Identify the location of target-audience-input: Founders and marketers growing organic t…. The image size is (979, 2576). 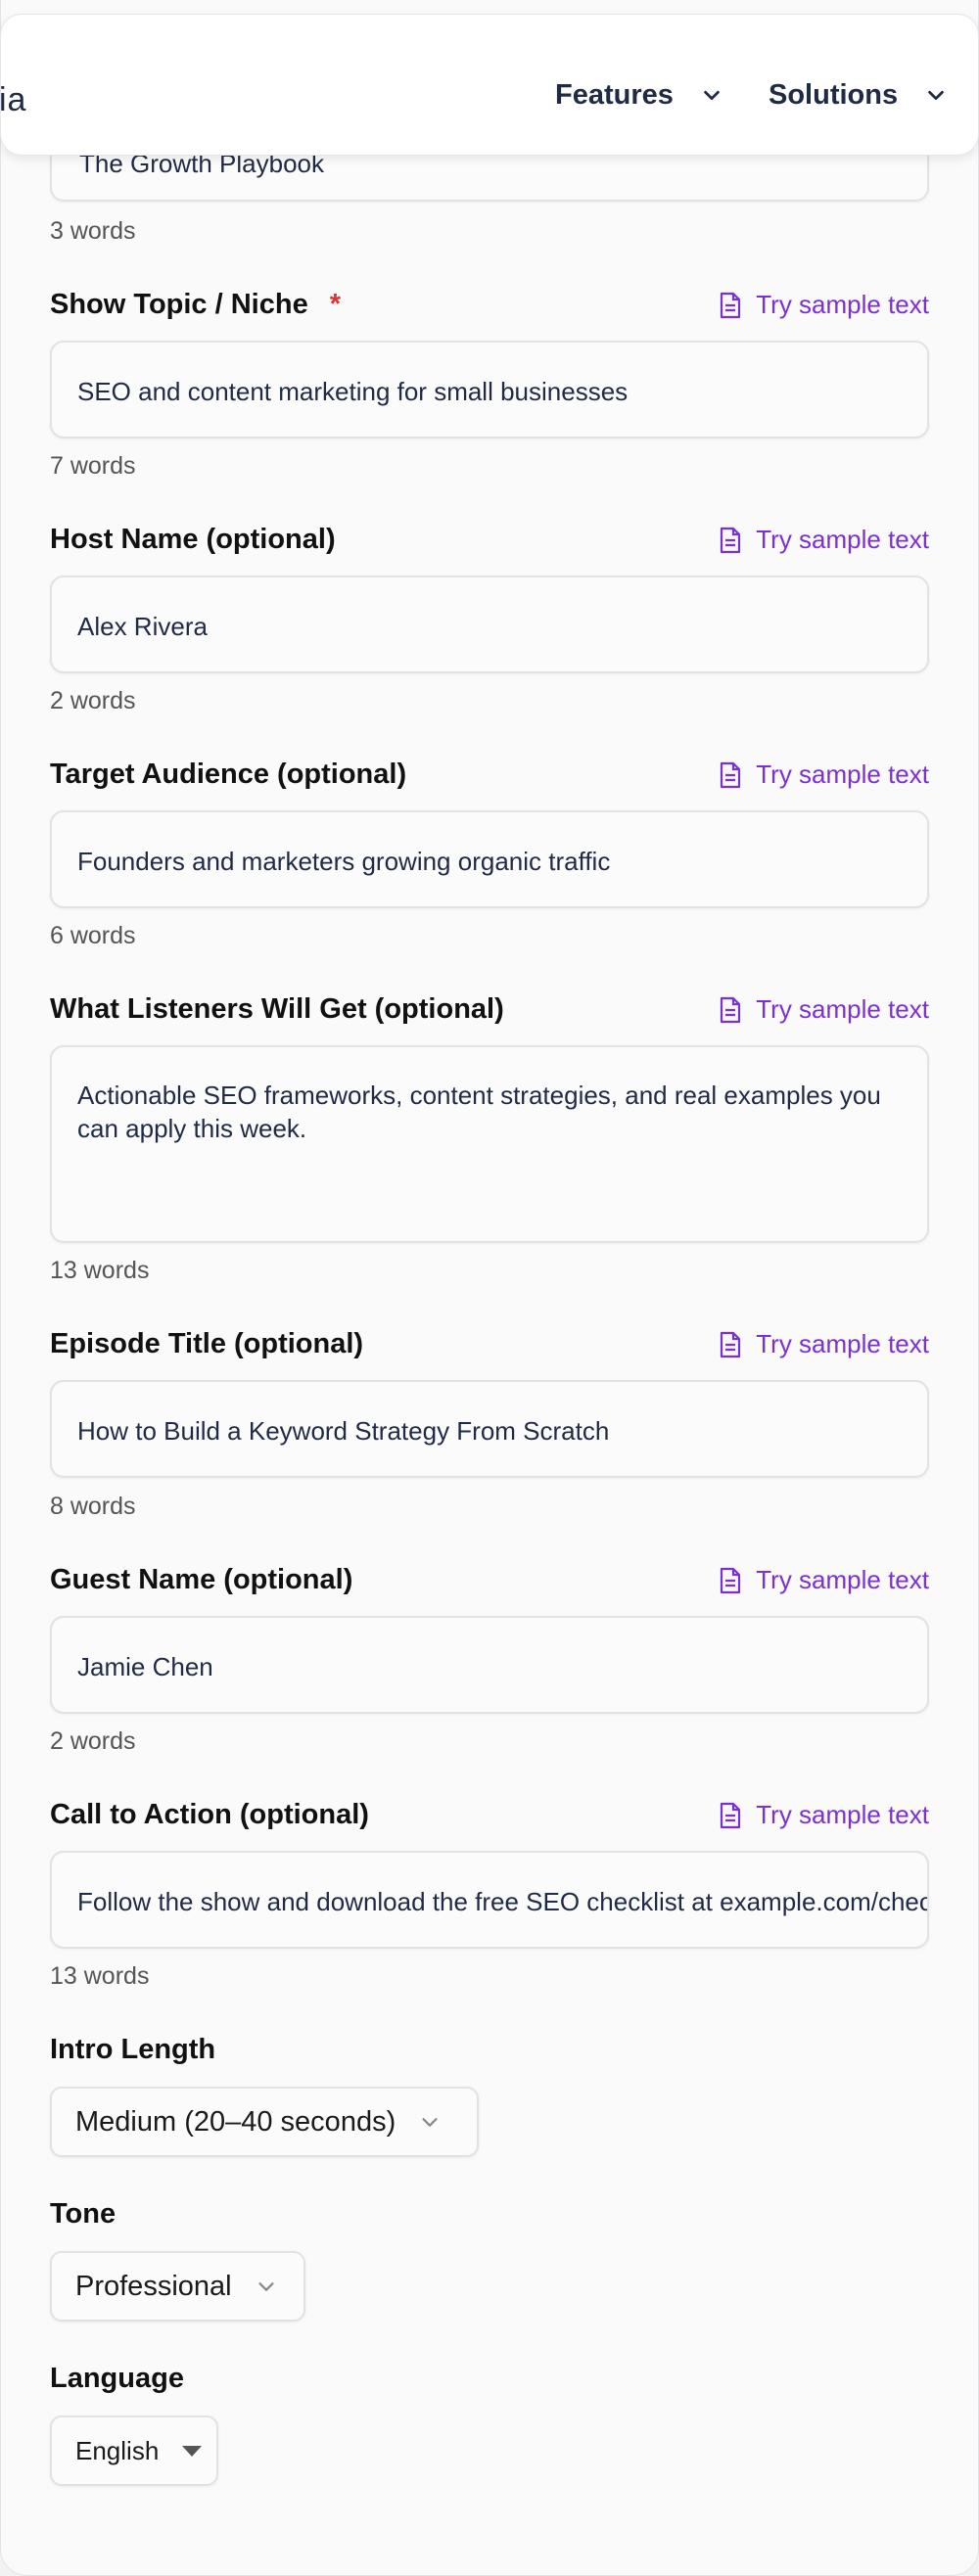
(489, 859).